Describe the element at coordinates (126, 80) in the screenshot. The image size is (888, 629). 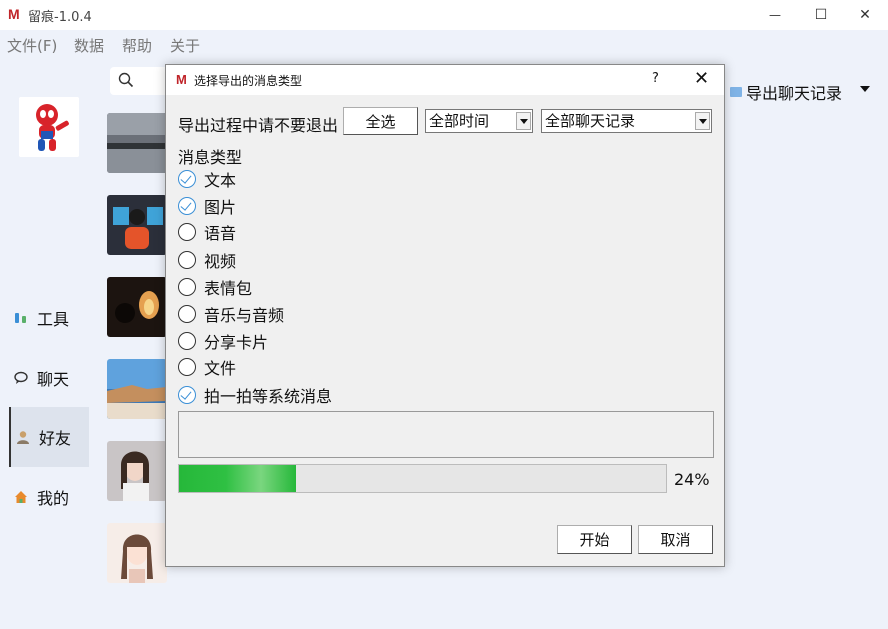
I see `search-icon` at that location.